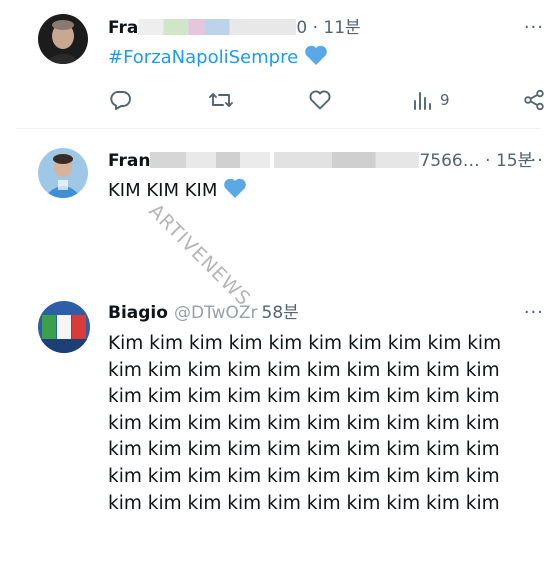 This screenshot has height=562, width=556. I want to click on tweet-actions: 9, so click(328, 100).